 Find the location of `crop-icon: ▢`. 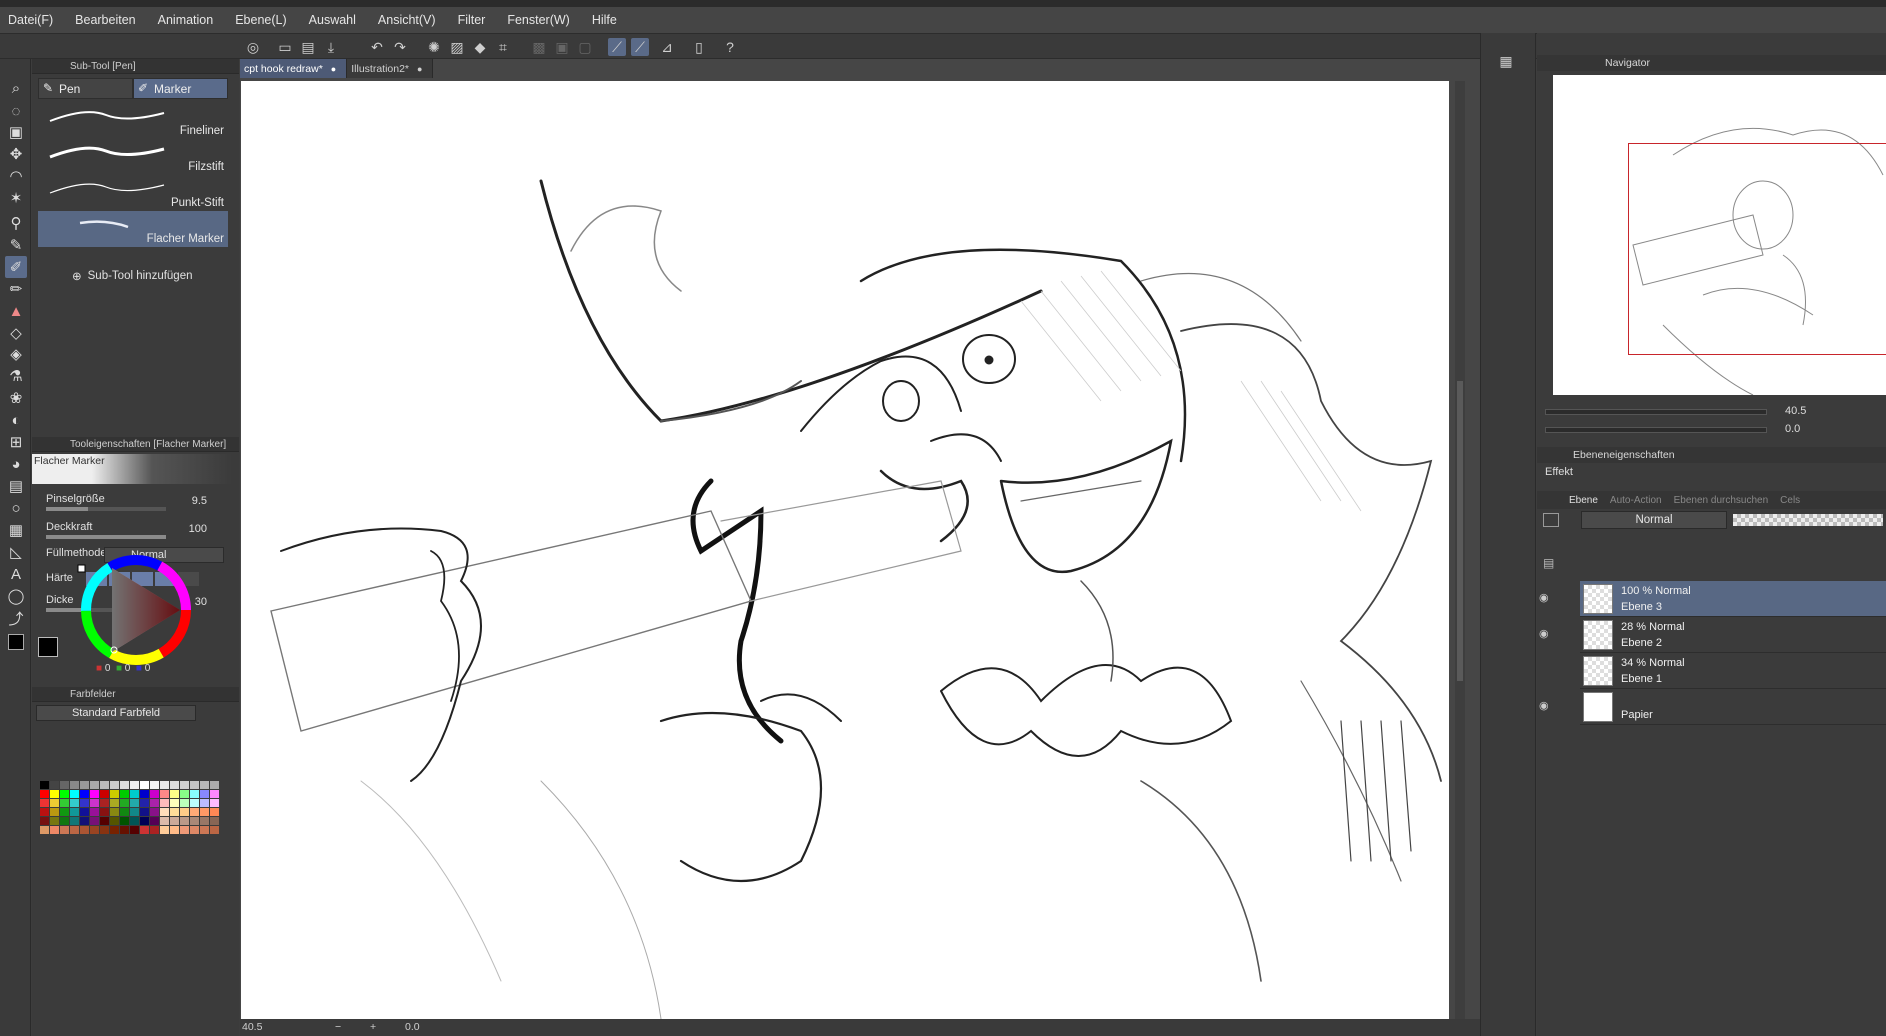

crop-icon: ▢ is located at coordinates (585, 47).